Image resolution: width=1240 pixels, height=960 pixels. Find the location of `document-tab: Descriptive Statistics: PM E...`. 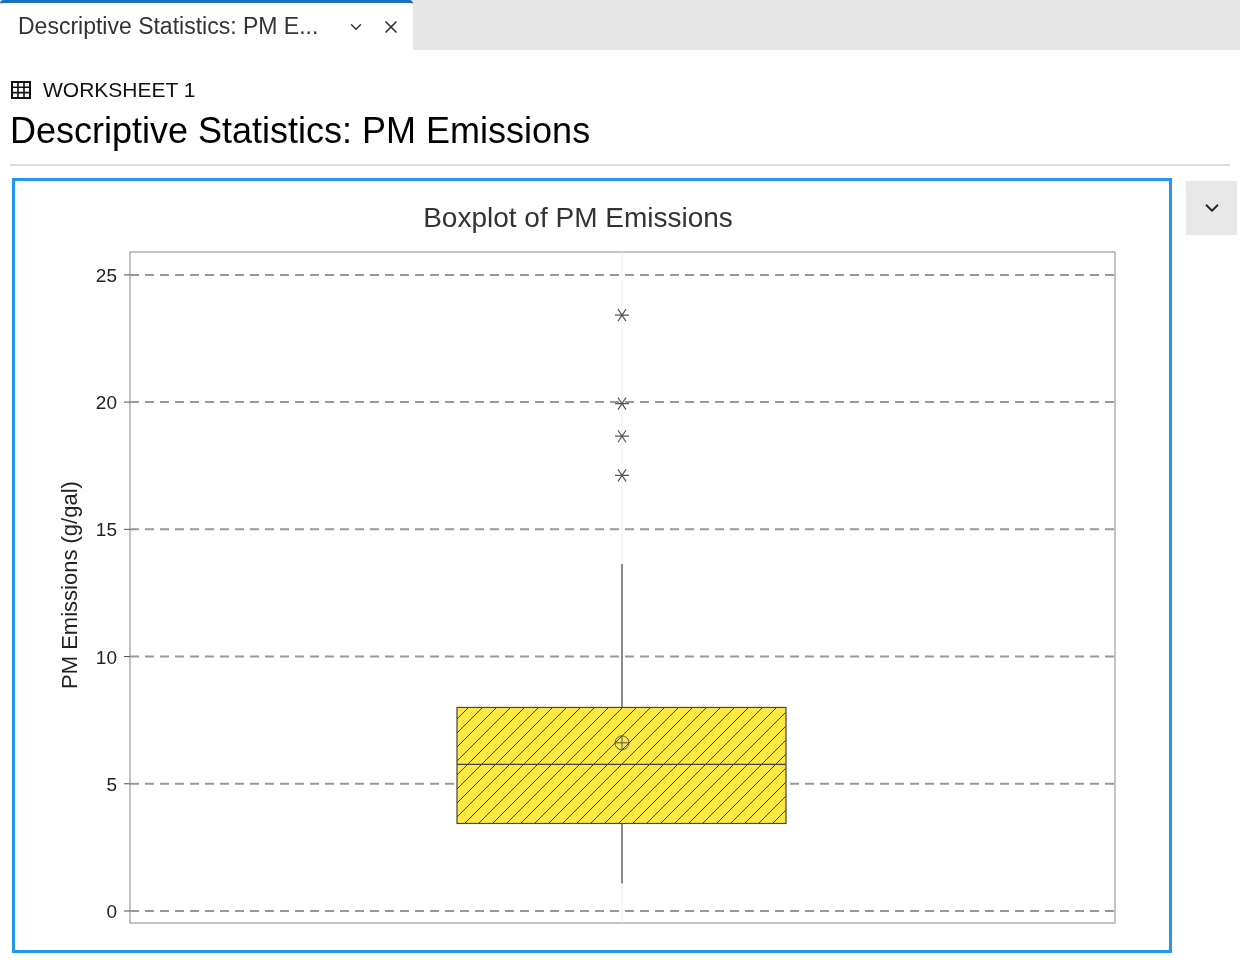

document-tab: Descriptive Statistics: PM E... is located at coordinates (206, 25).